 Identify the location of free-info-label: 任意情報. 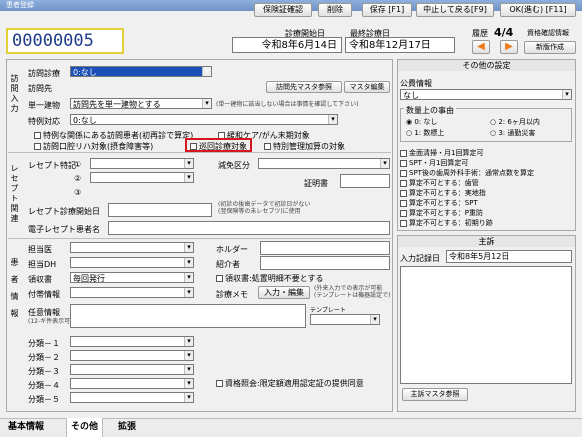
(44, 312).